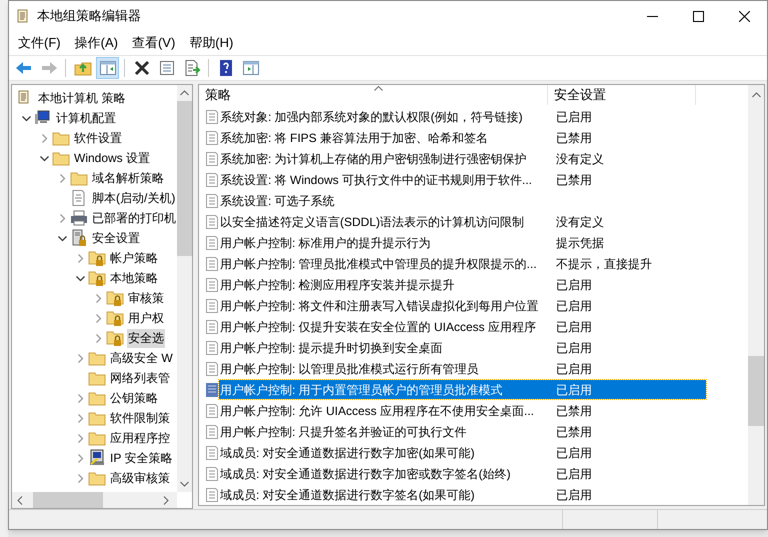  I want to click on tree-item: 本地计算机 策略, so click(81, 98).